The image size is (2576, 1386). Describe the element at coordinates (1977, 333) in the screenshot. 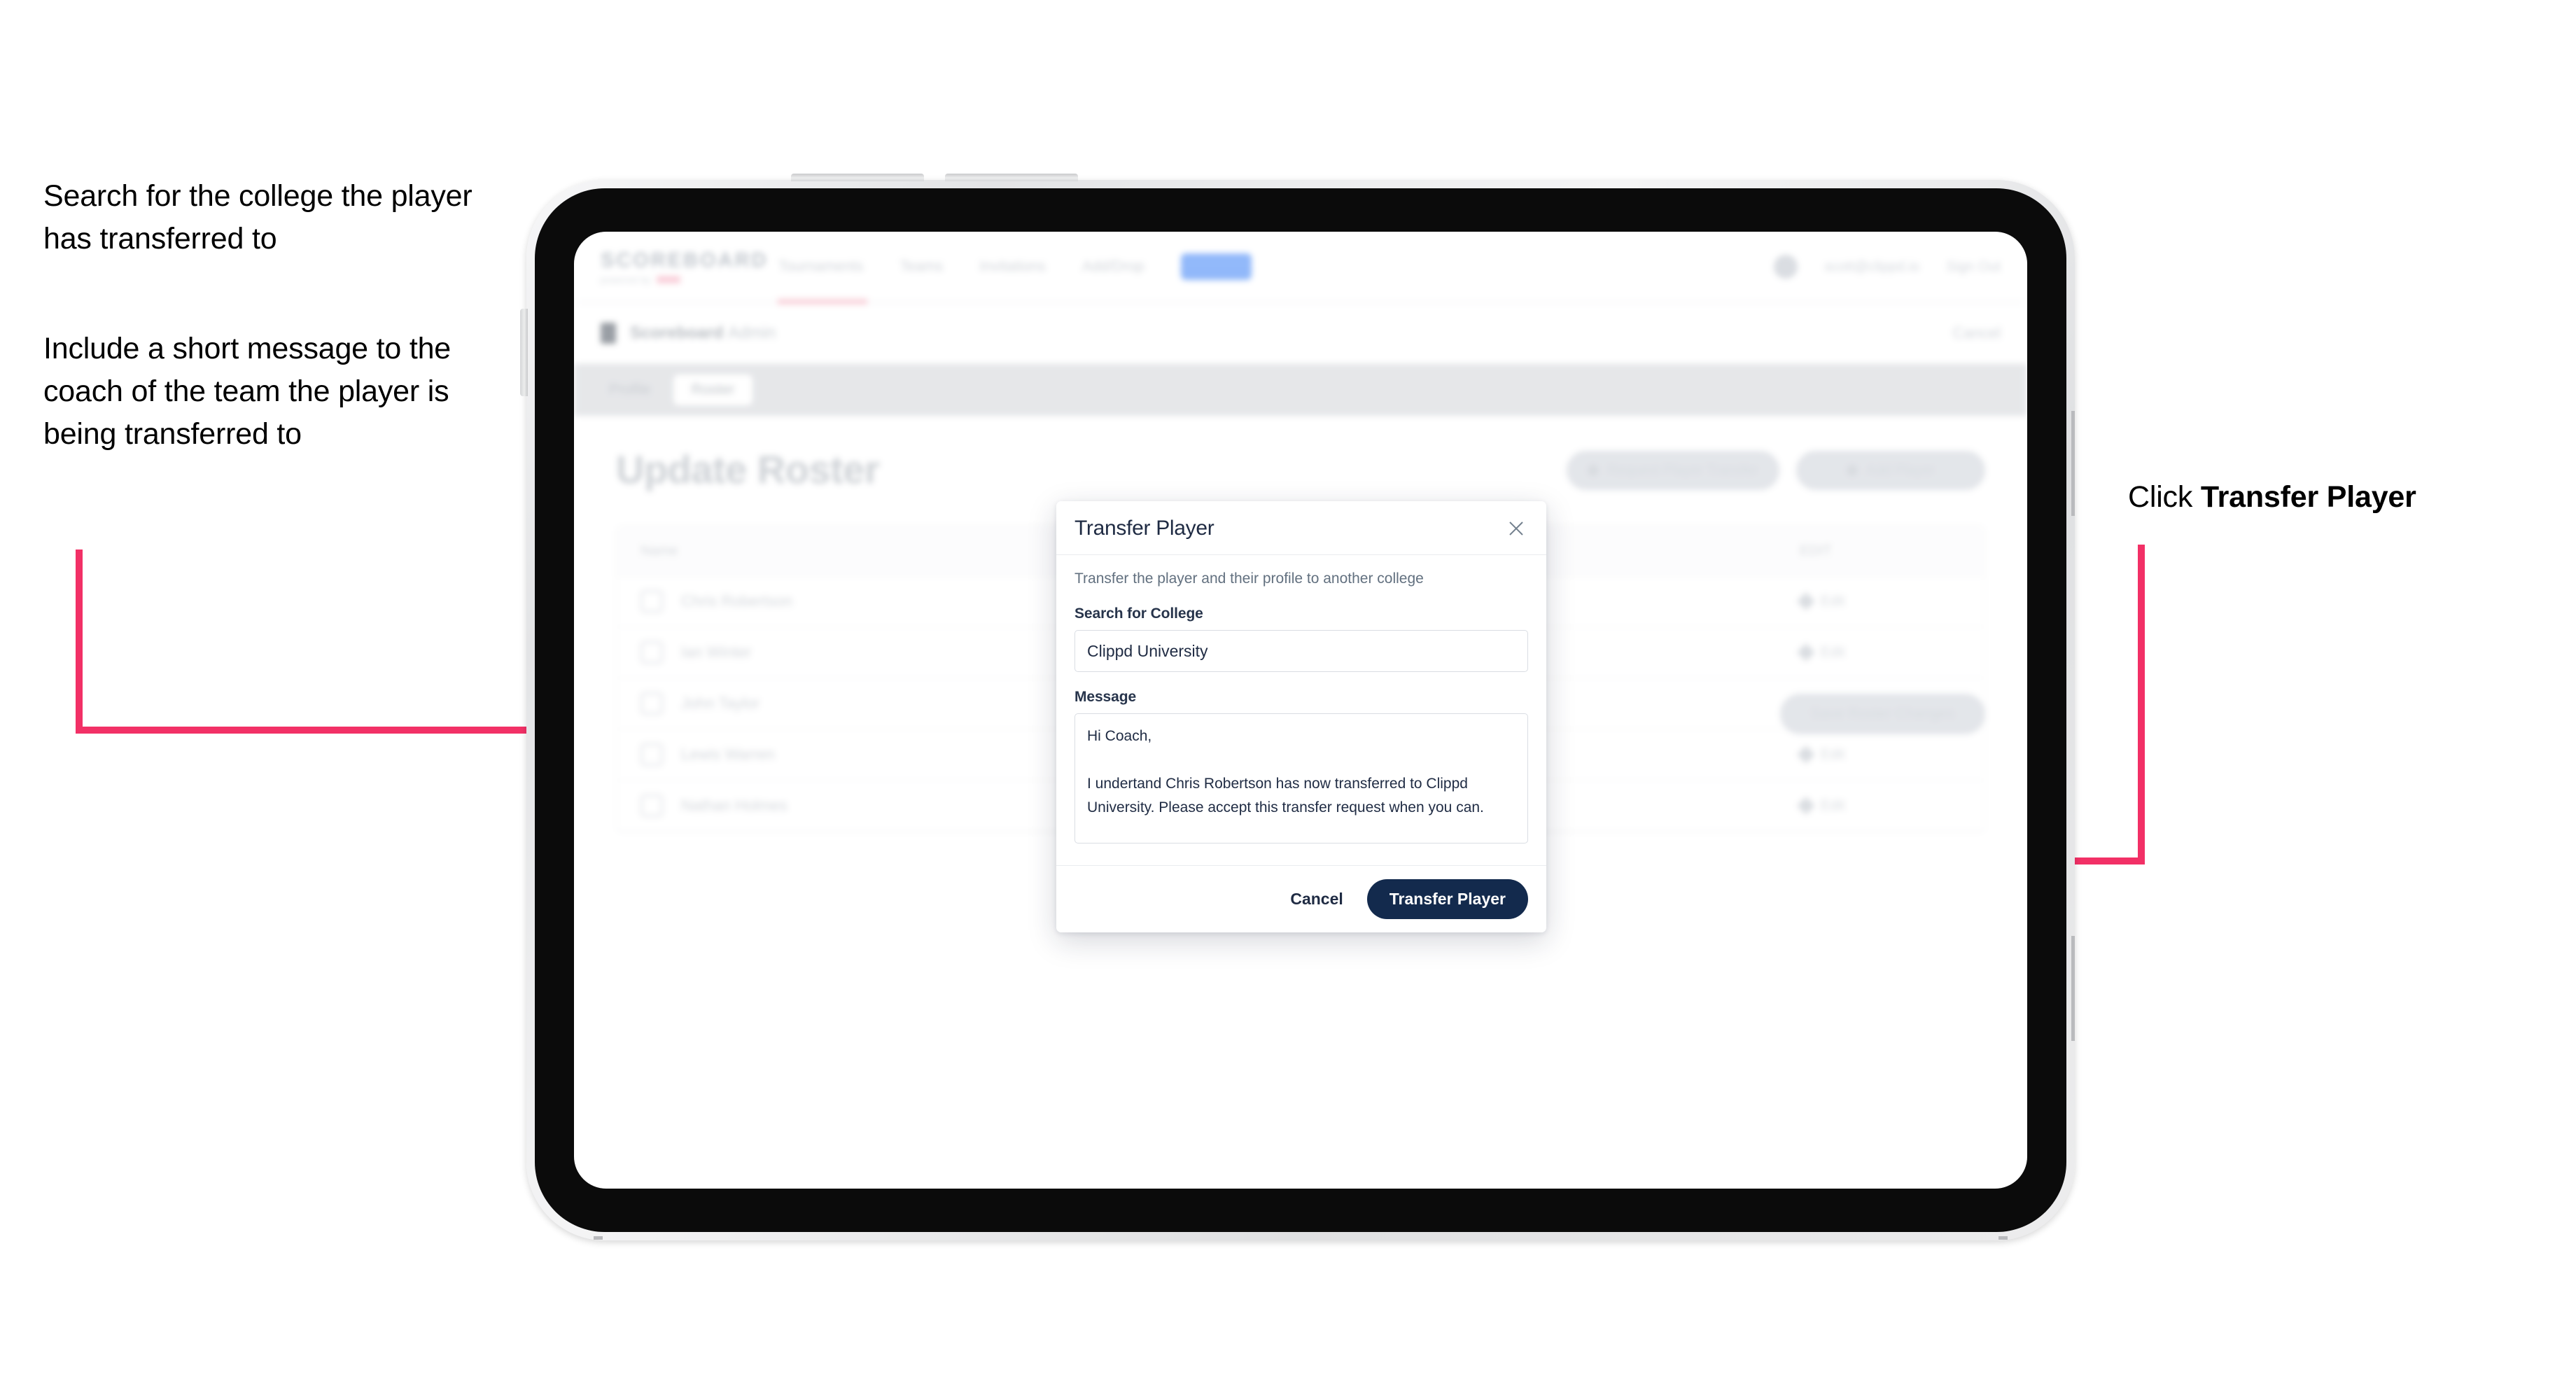

I see `subbar-cancel-link: Cancel` at that location.